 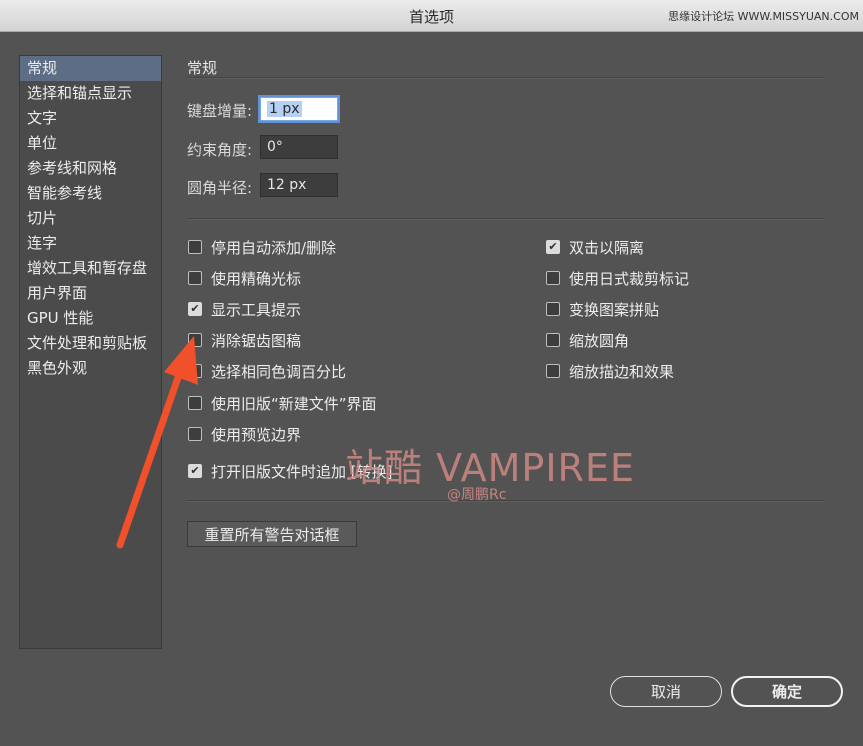 What do you see at coordinates (299, 185) in the screenshot?
I see `corner-radius-input` at bounding box center [299, 185].